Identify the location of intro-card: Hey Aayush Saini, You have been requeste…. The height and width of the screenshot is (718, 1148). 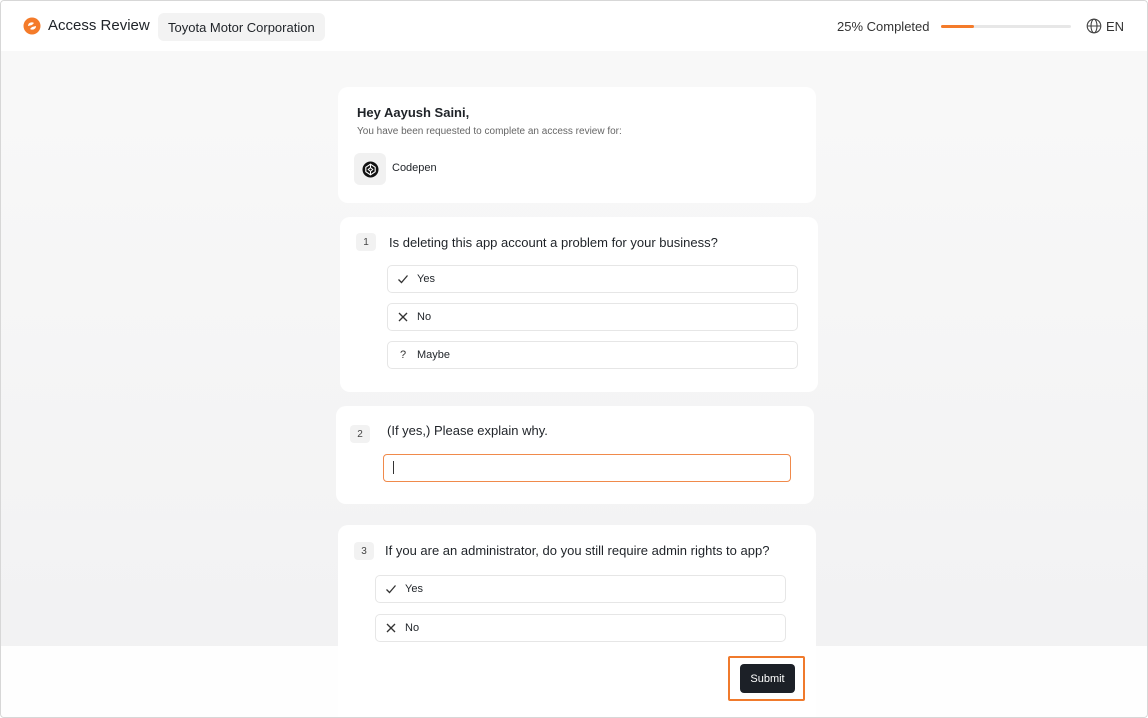
(577, 145).